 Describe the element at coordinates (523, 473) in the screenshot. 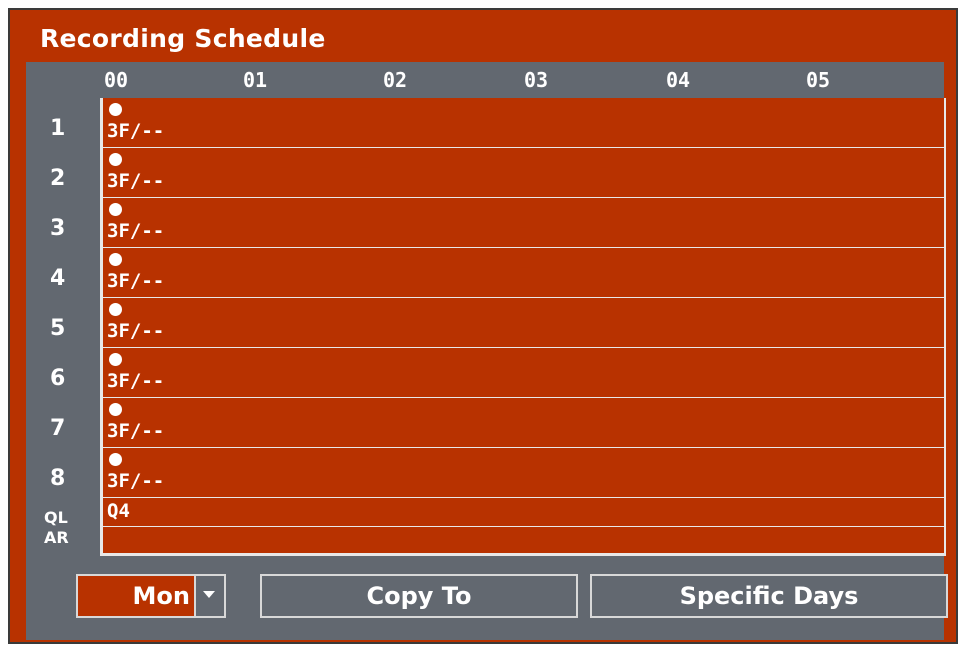

I see `schedule-row-8: 3F/--` at that location.